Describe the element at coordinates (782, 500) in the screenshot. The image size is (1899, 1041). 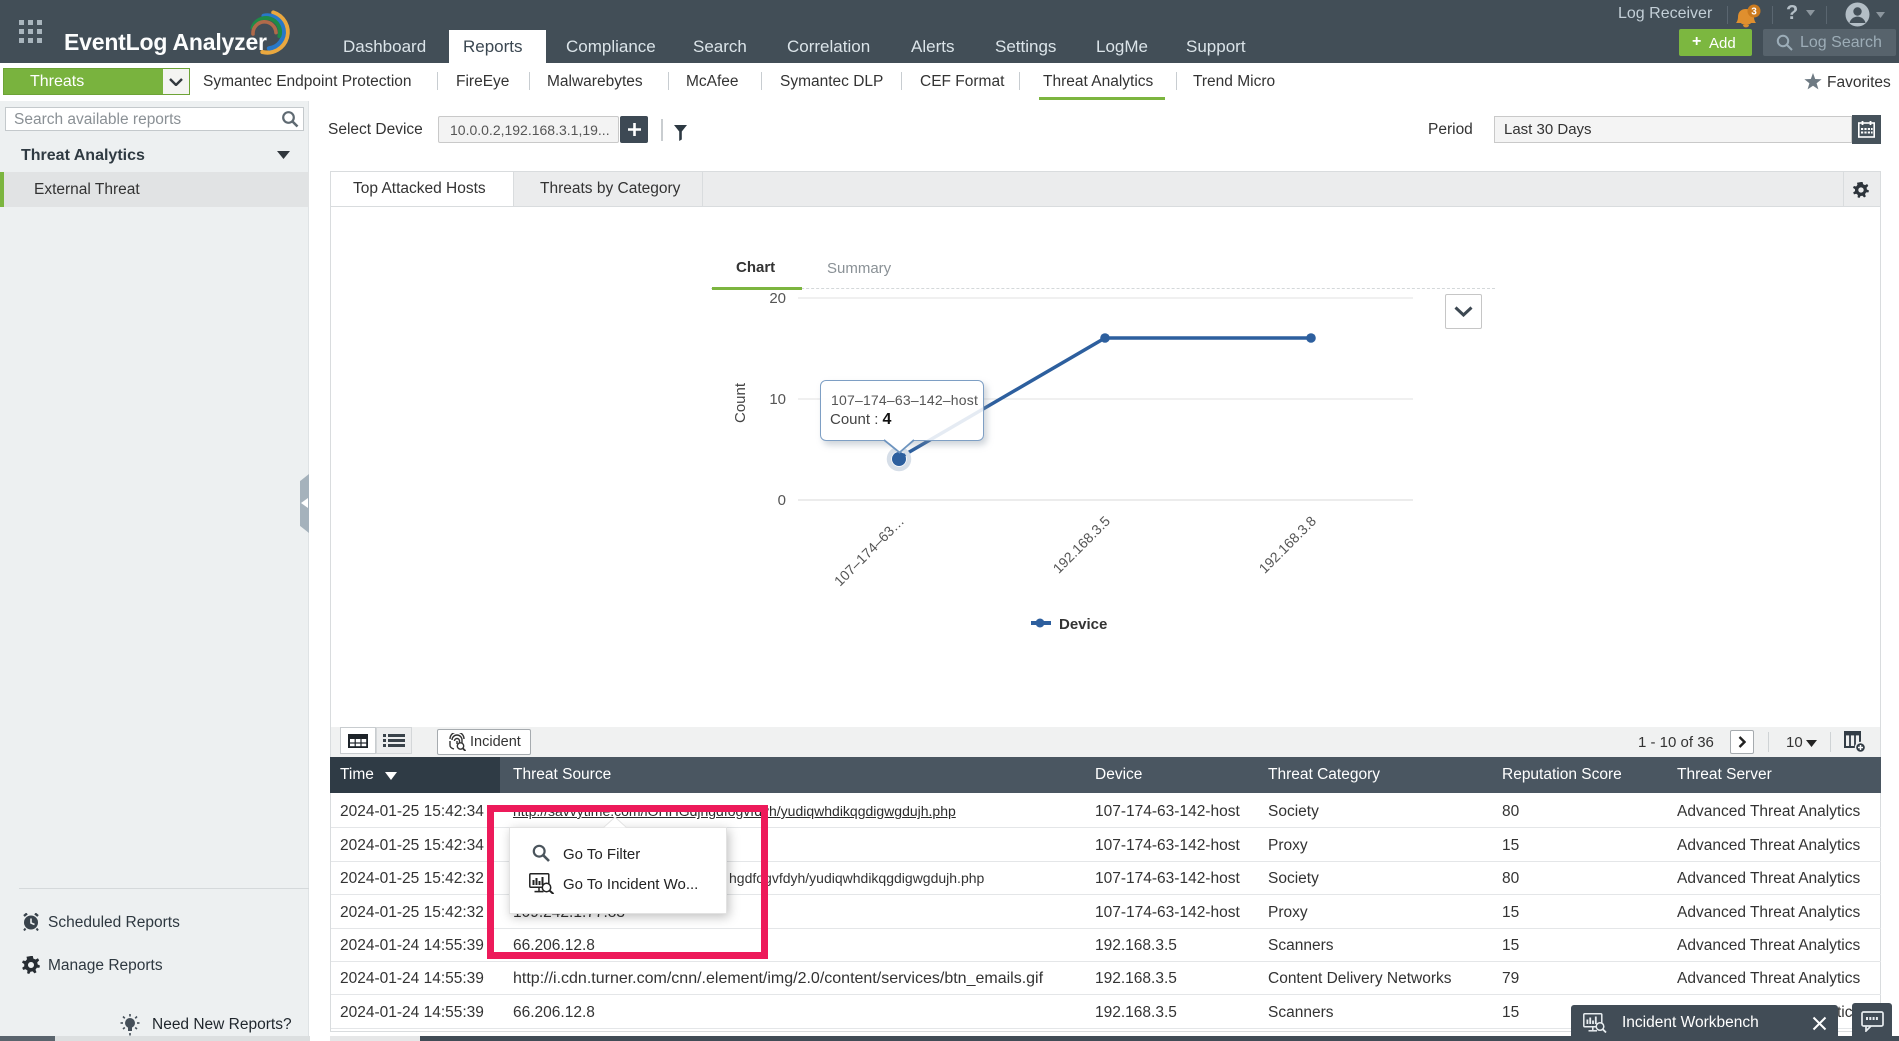
I see `svg-text: 0` at that location.